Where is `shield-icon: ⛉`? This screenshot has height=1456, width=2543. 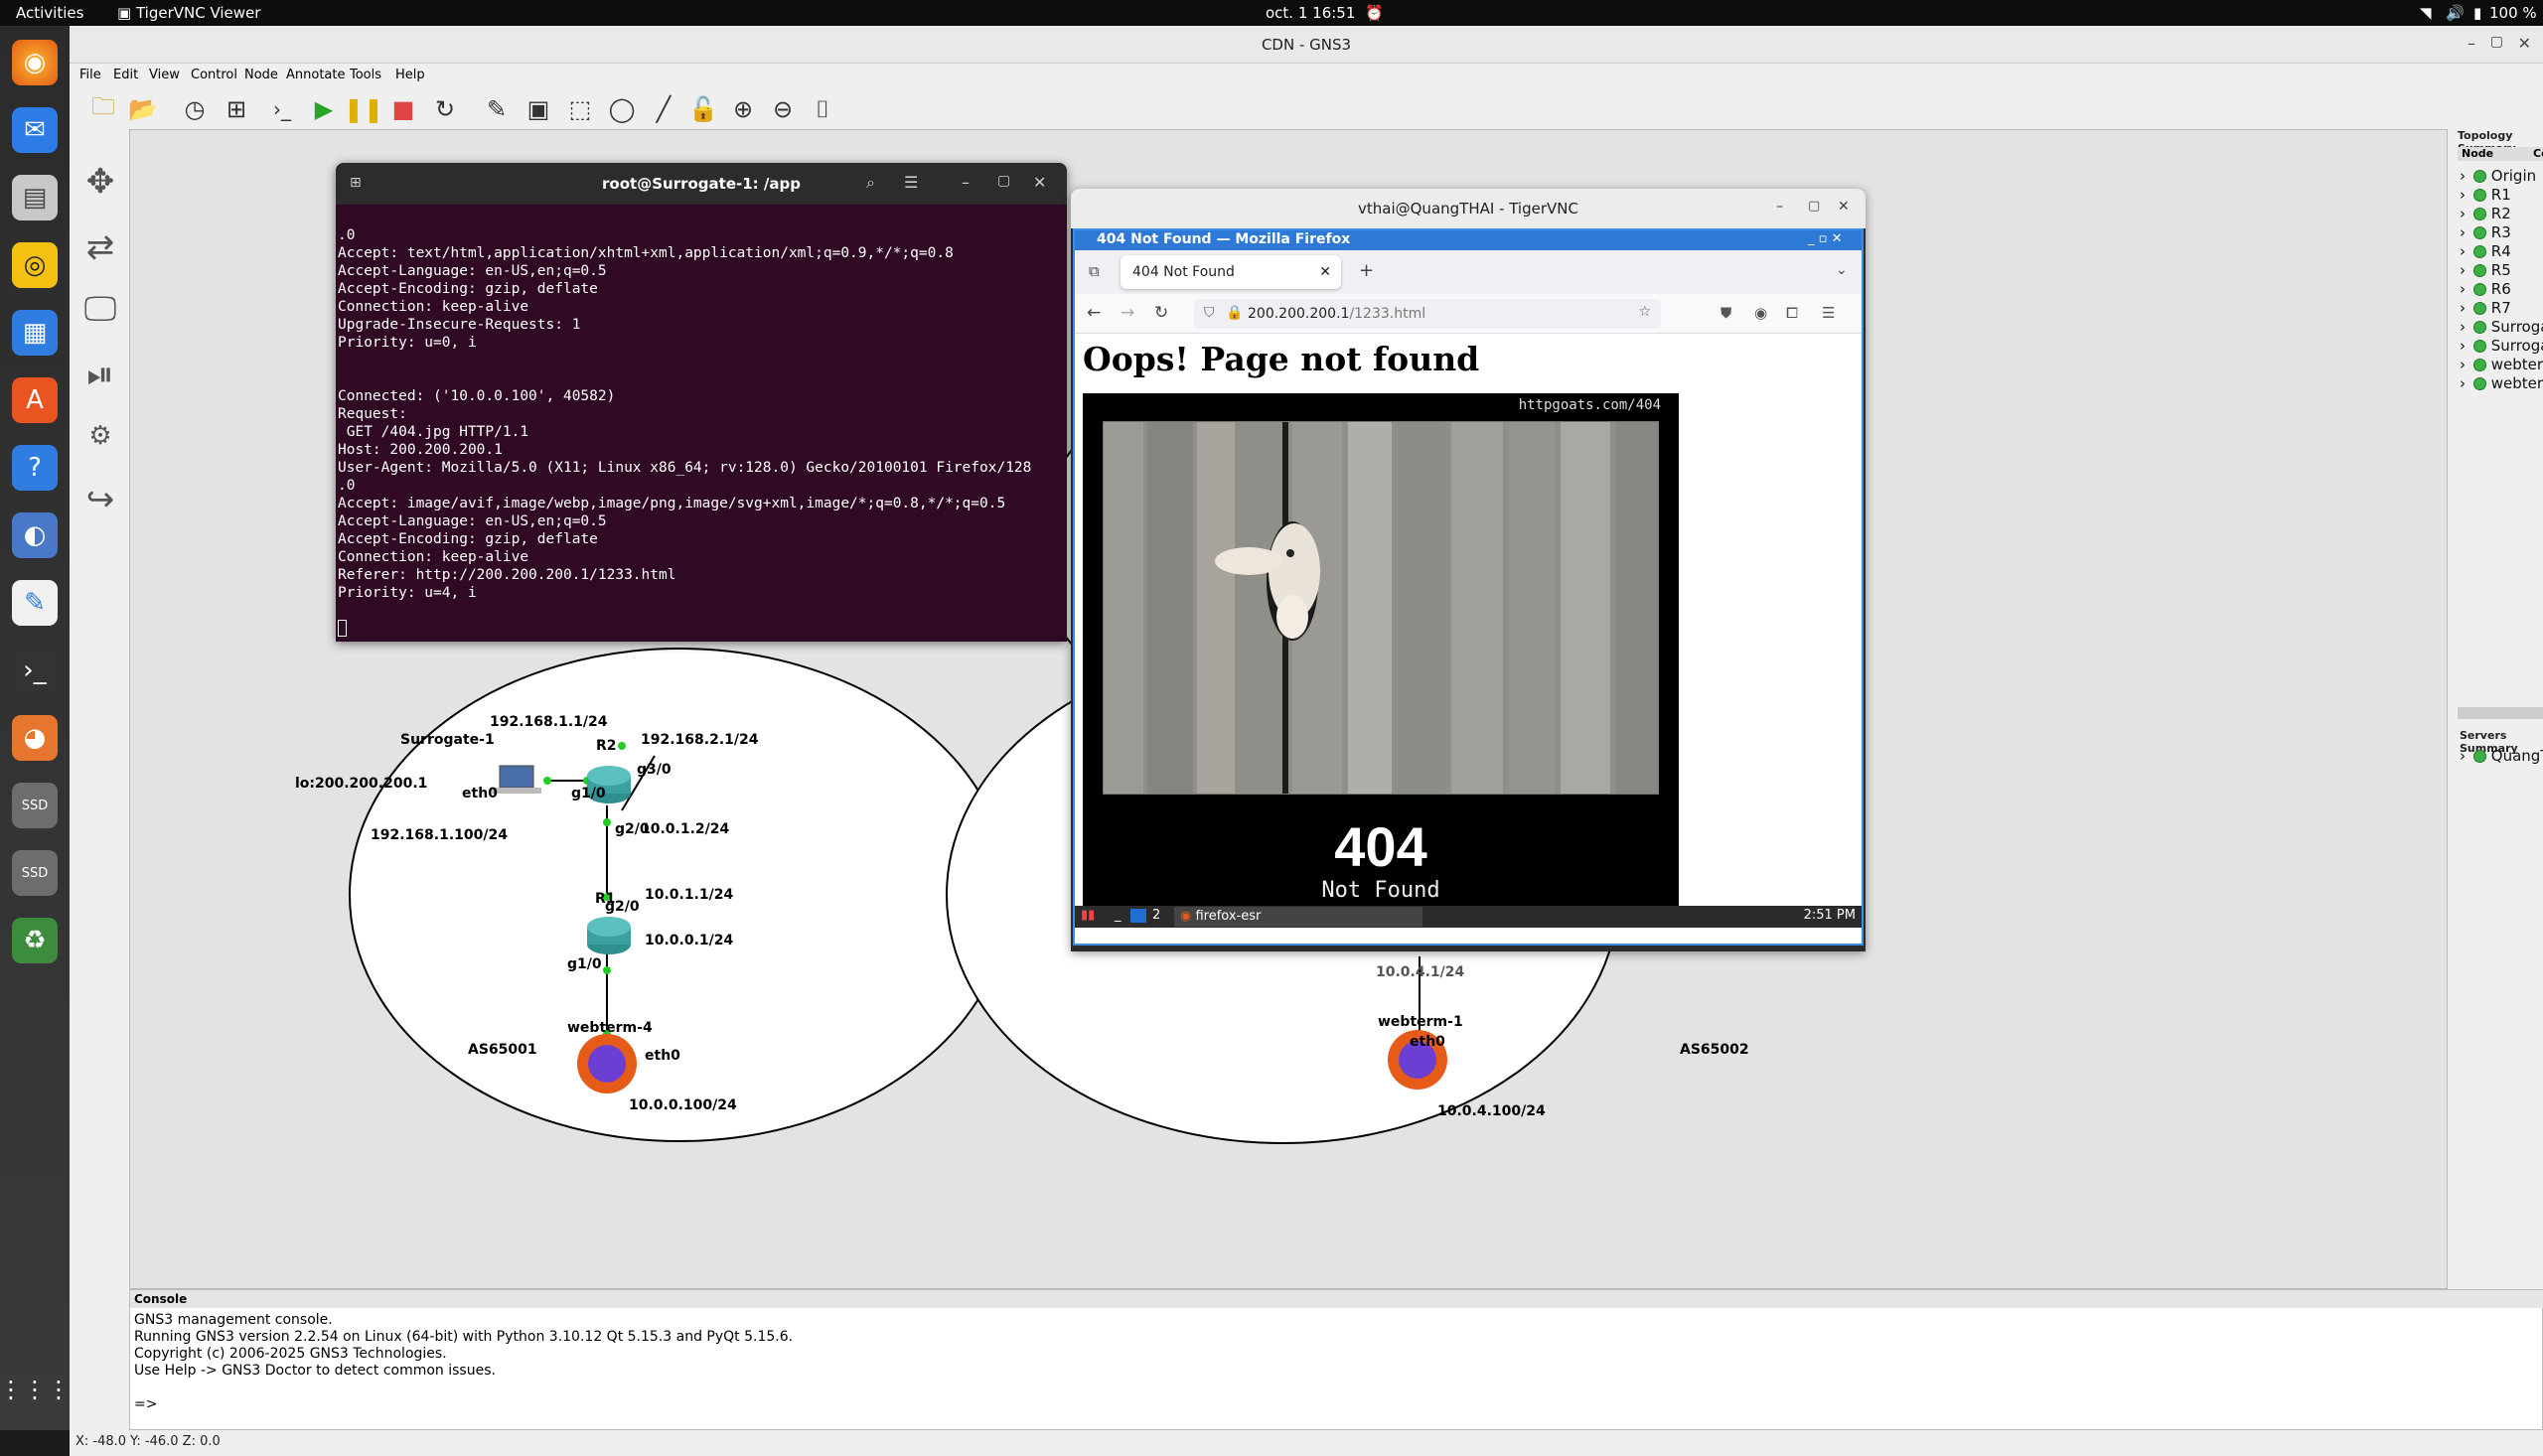 shield-icon: ⛉ is located at coordinates (1209, 313).